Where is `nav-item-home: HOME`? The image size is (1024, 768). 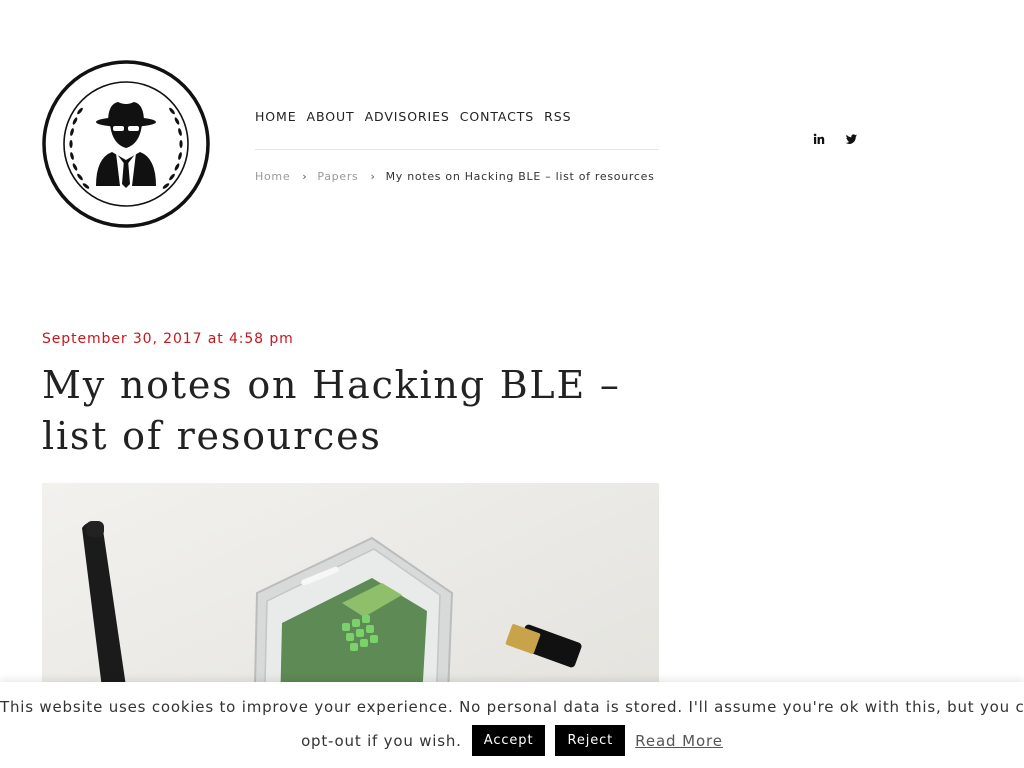
nav-item-home: HOME is located at coordinates (276, 116).